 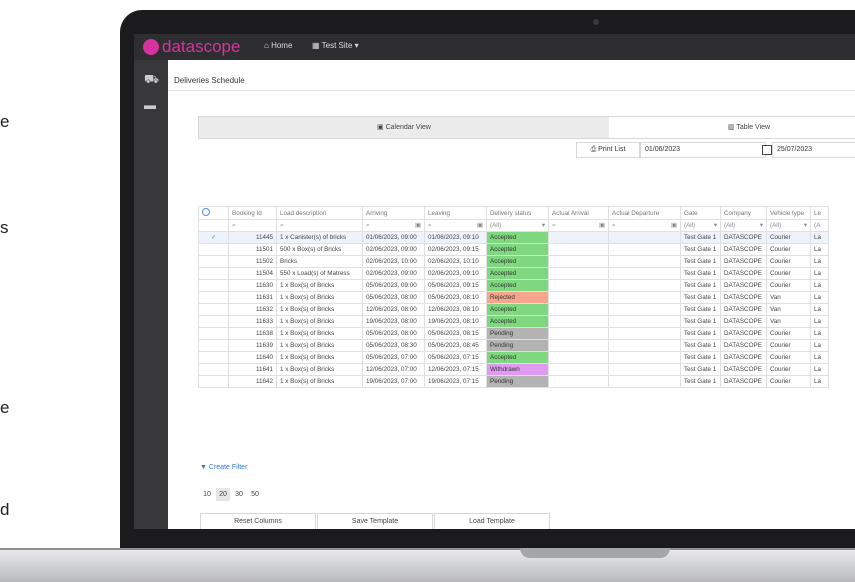 I want to click on booking-id-cell: 11641, so click(x=252, y=369).